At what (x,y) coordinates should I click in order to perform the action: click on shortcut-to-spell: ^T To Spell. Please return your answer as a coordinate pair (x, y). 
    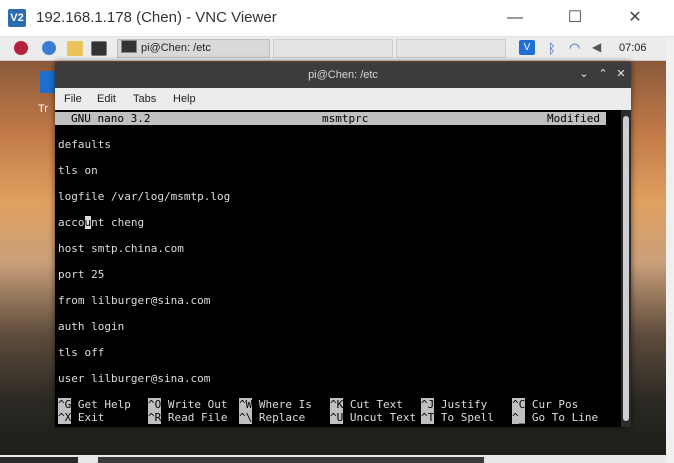
    Looking at the image, I should click on (457, 417).